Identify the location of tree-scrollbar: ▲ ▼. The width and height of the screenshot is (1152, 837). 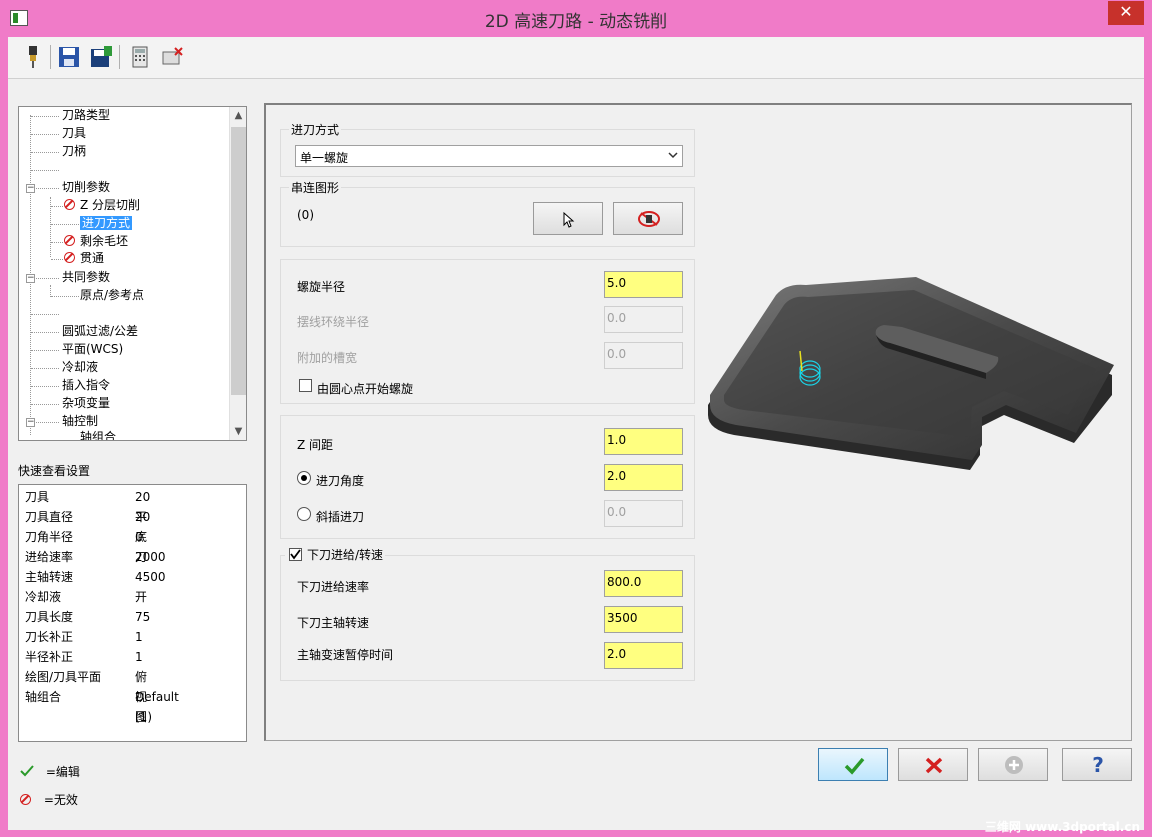
(237, 273).